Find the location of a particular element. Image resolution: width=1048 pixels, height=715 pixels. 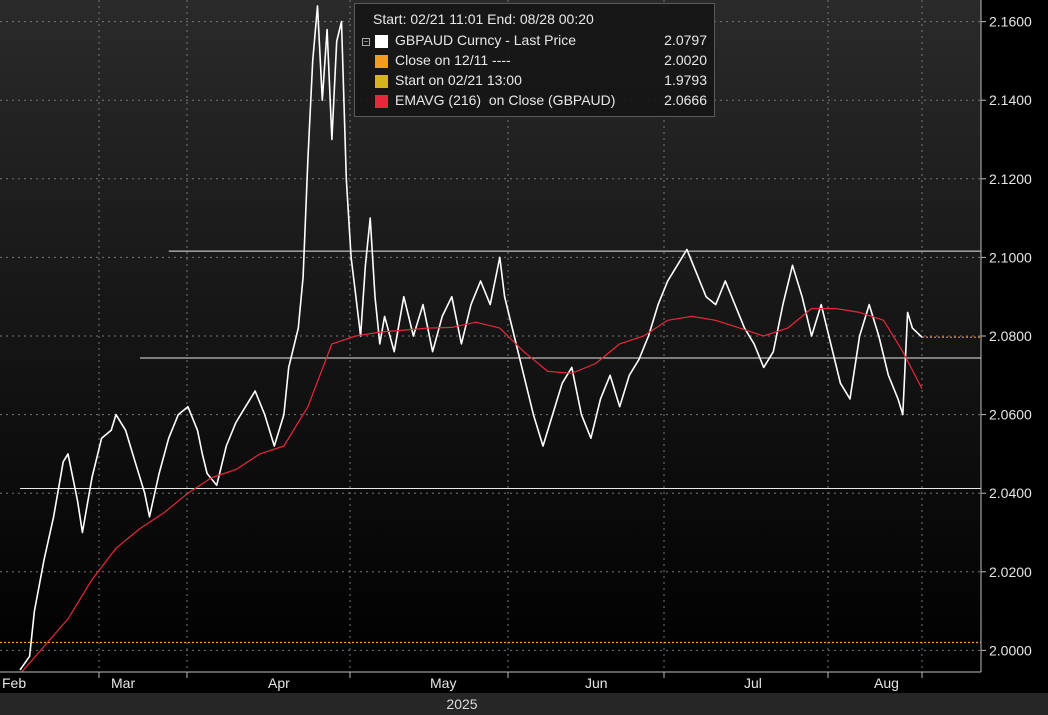

legend-item-emavg: EMAVG (216) on Close (GBPAUD) 2.0666 is located at coordinates (541, 101).